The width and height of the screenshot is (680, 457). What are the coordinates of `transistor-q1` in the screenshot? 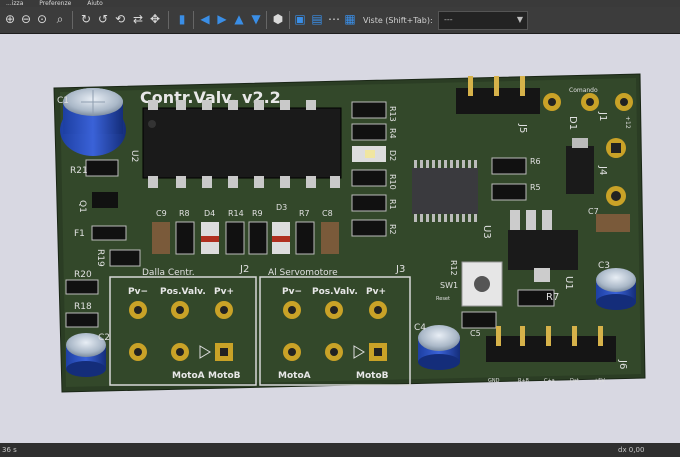 It's located at (105, 200).